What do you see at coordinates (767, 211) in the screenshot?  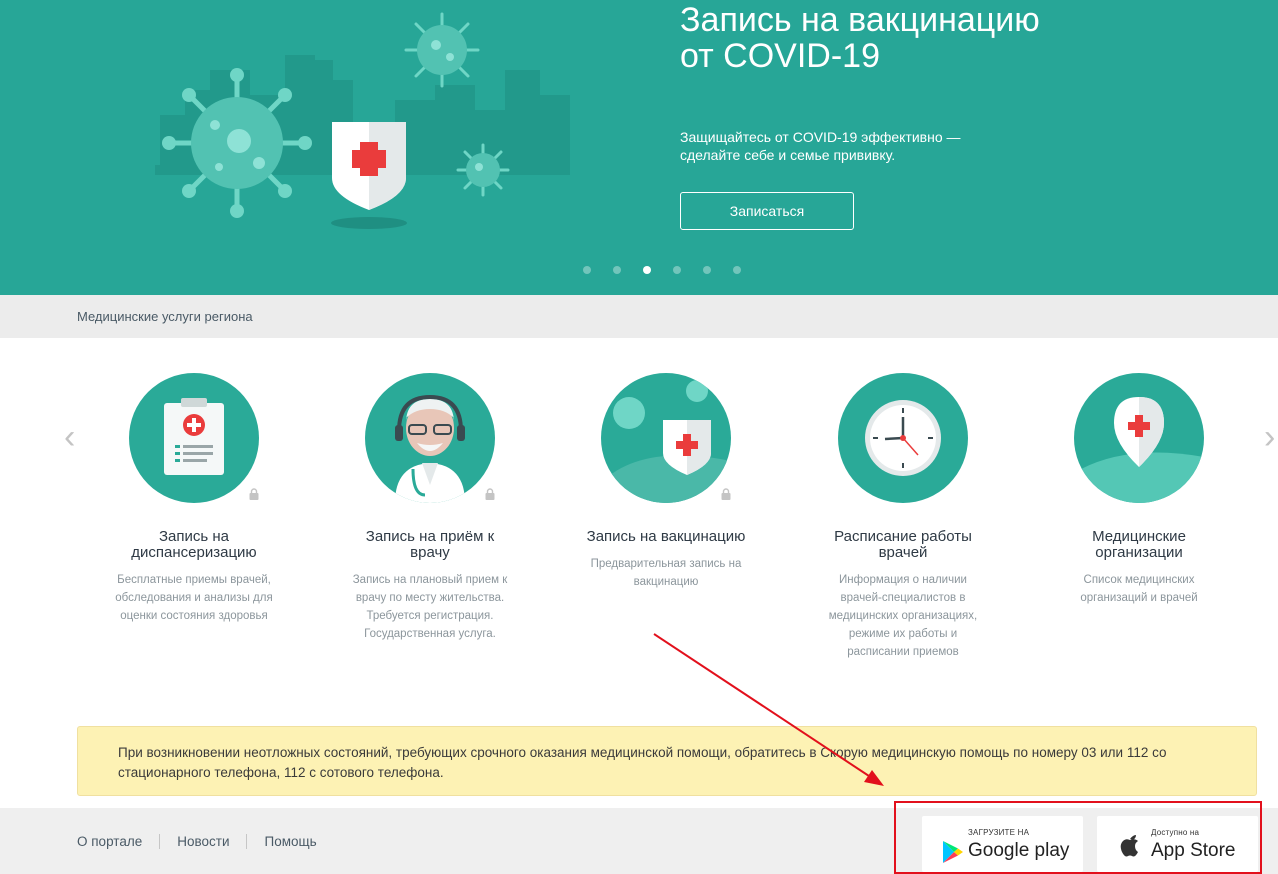 I see `sign-up-button: Записаться` at bounding box center [767, 211].